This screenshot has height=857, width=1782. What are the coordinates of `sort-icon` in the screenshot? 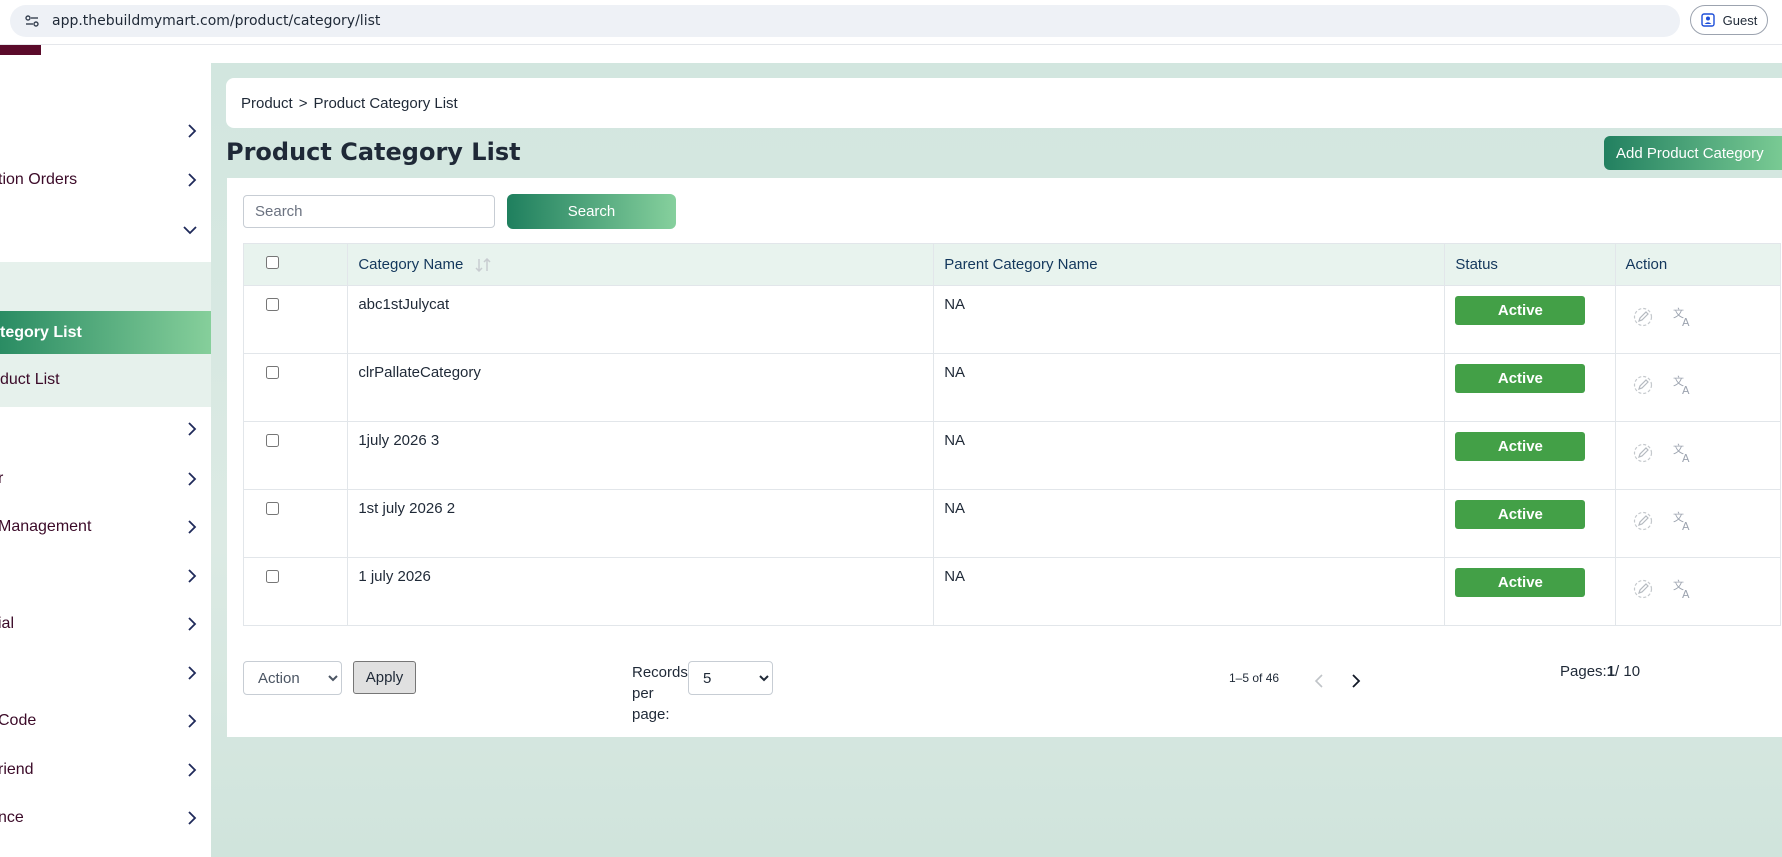 It's located at (484, 265).